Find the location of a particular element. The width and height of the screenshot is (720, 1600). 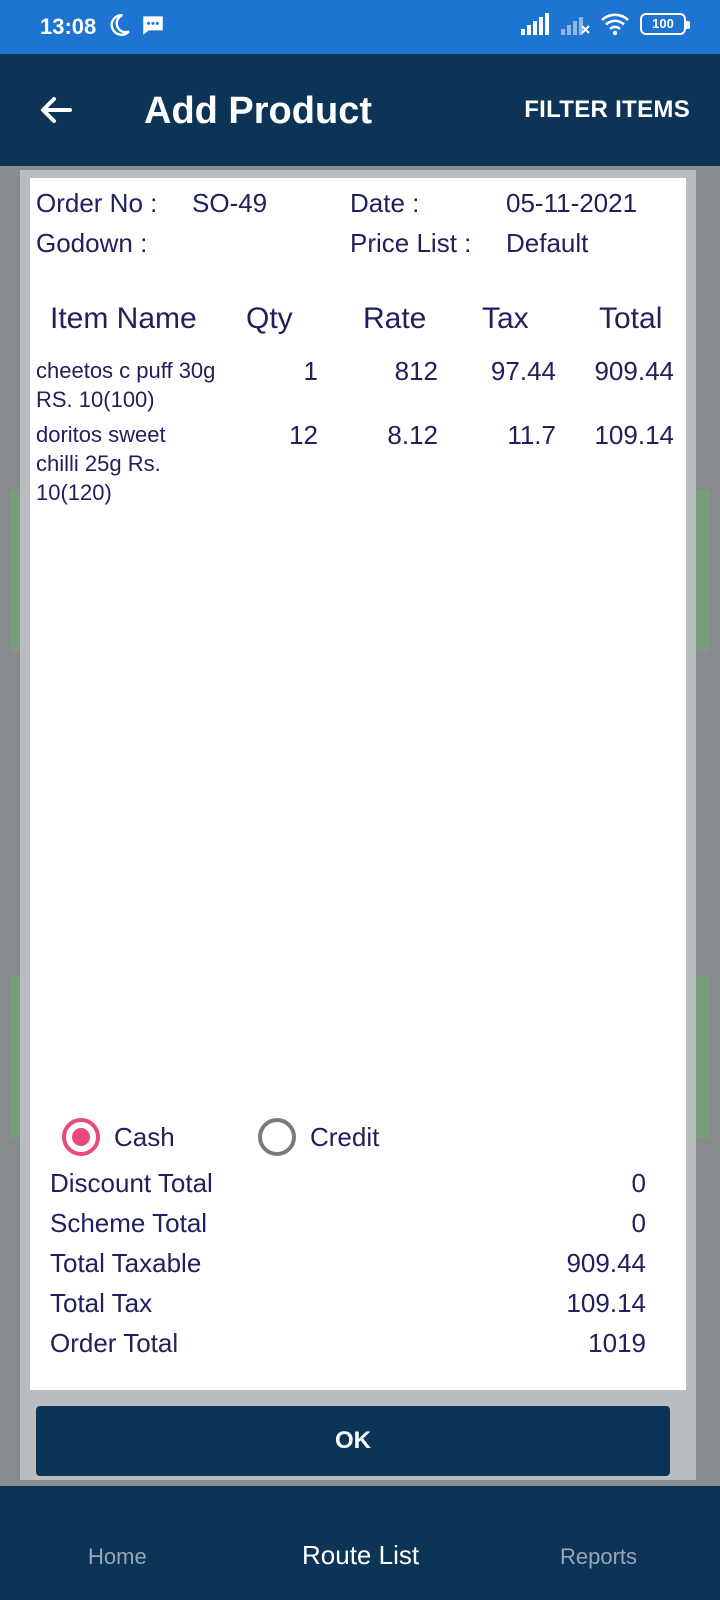

bottom-nav: Home Route List Reports is located at coordinates (360, 1543).